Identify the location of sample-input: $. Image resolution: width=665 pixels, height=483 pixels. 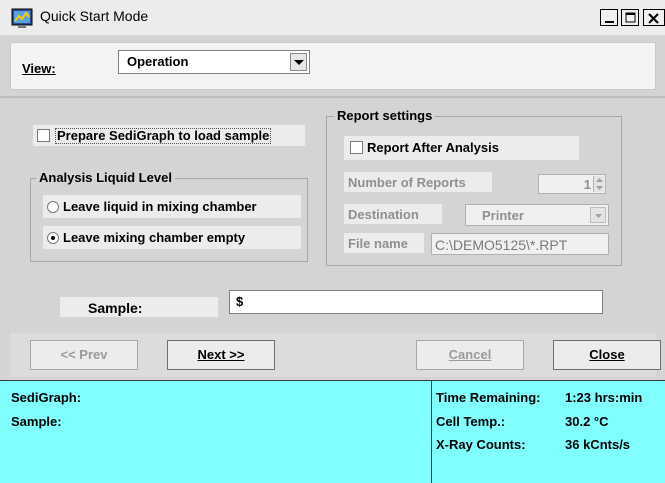
(416, 302).